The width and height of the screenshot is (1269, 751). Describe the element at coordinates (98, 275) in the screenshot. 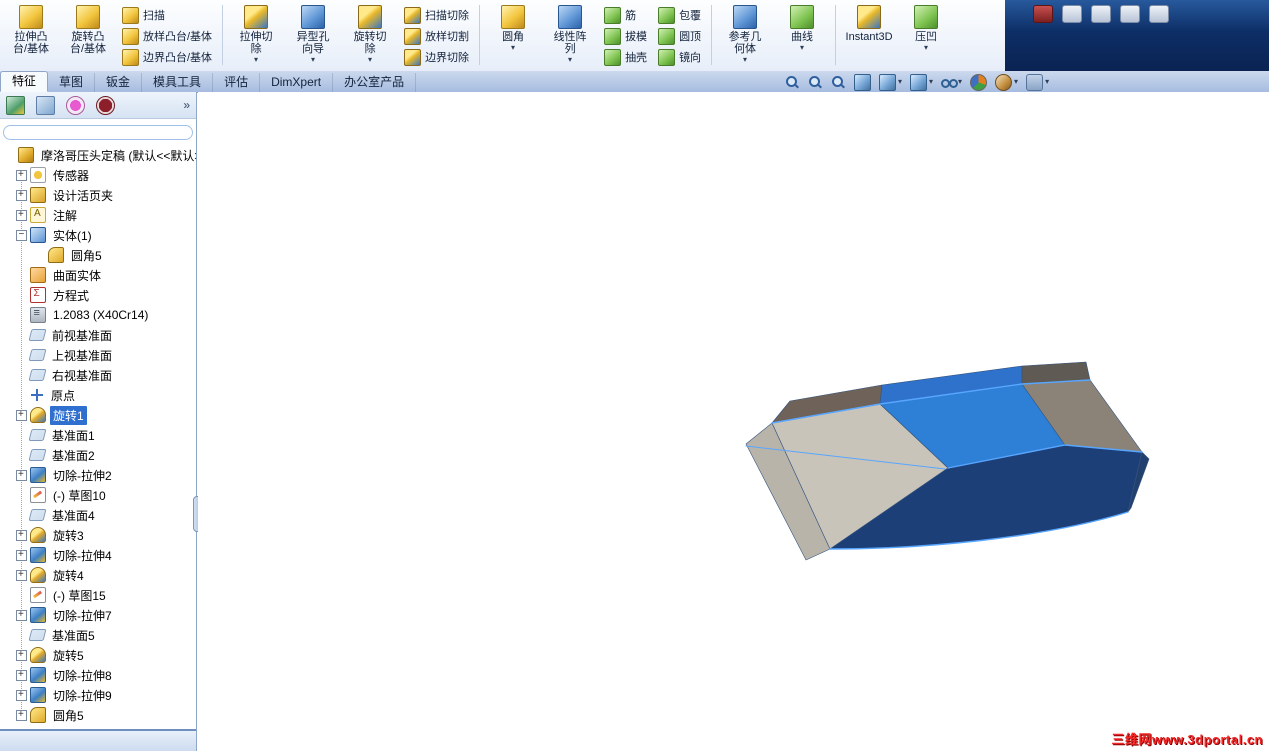

I see `tree-item-曲面实体: 曲面实体` at that location.